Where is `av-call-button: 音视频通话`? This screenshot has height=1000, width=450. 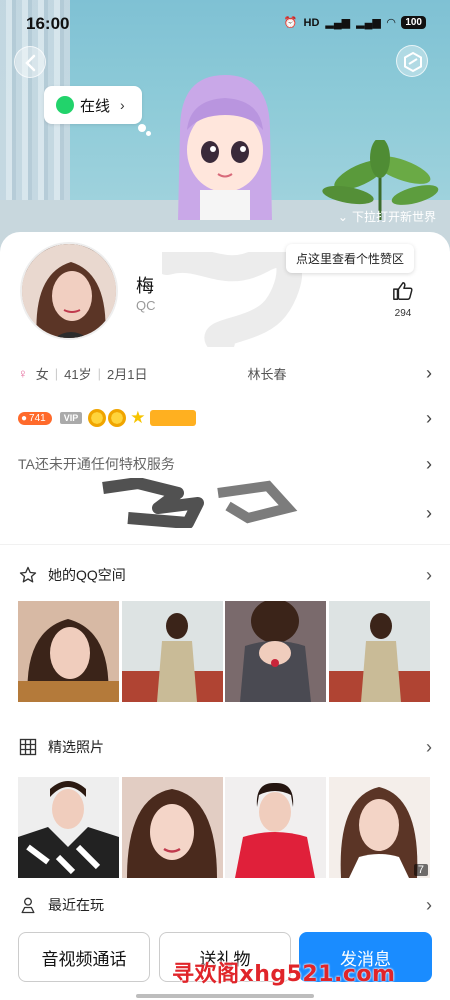
av-call-button: 音视频通话 is located at coordinates (84, 957).